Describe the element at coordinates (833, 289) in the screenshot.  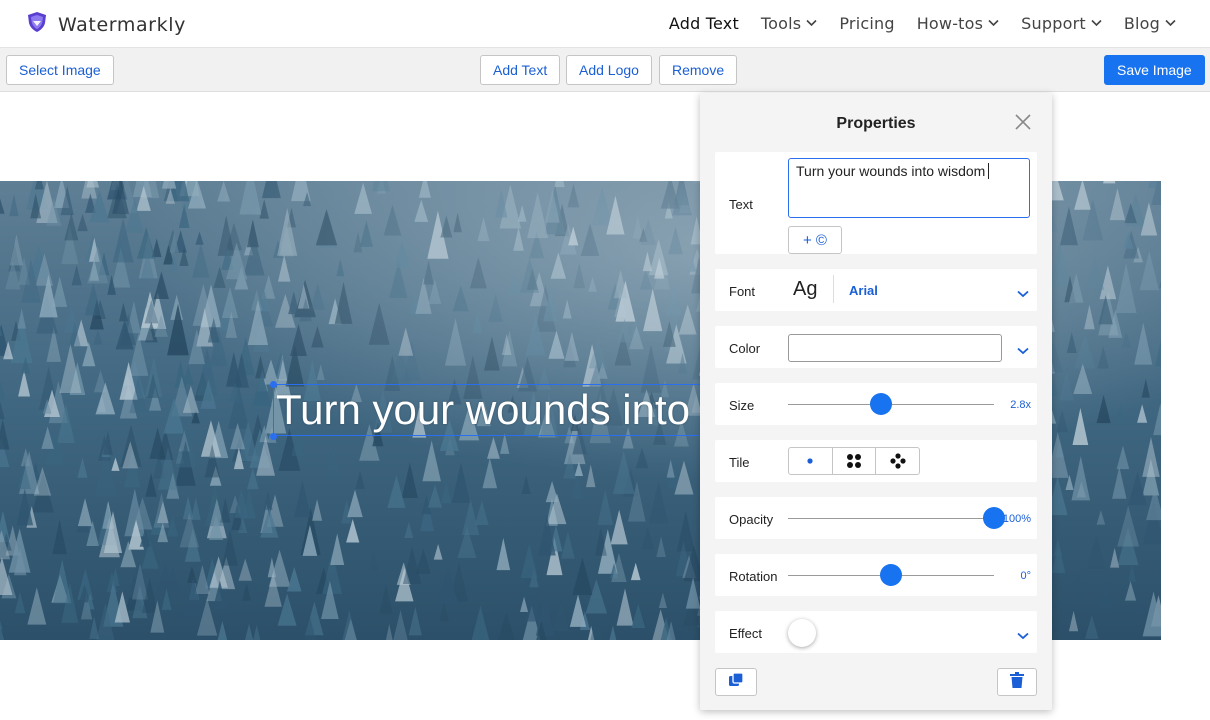
I see `divider` at that location.